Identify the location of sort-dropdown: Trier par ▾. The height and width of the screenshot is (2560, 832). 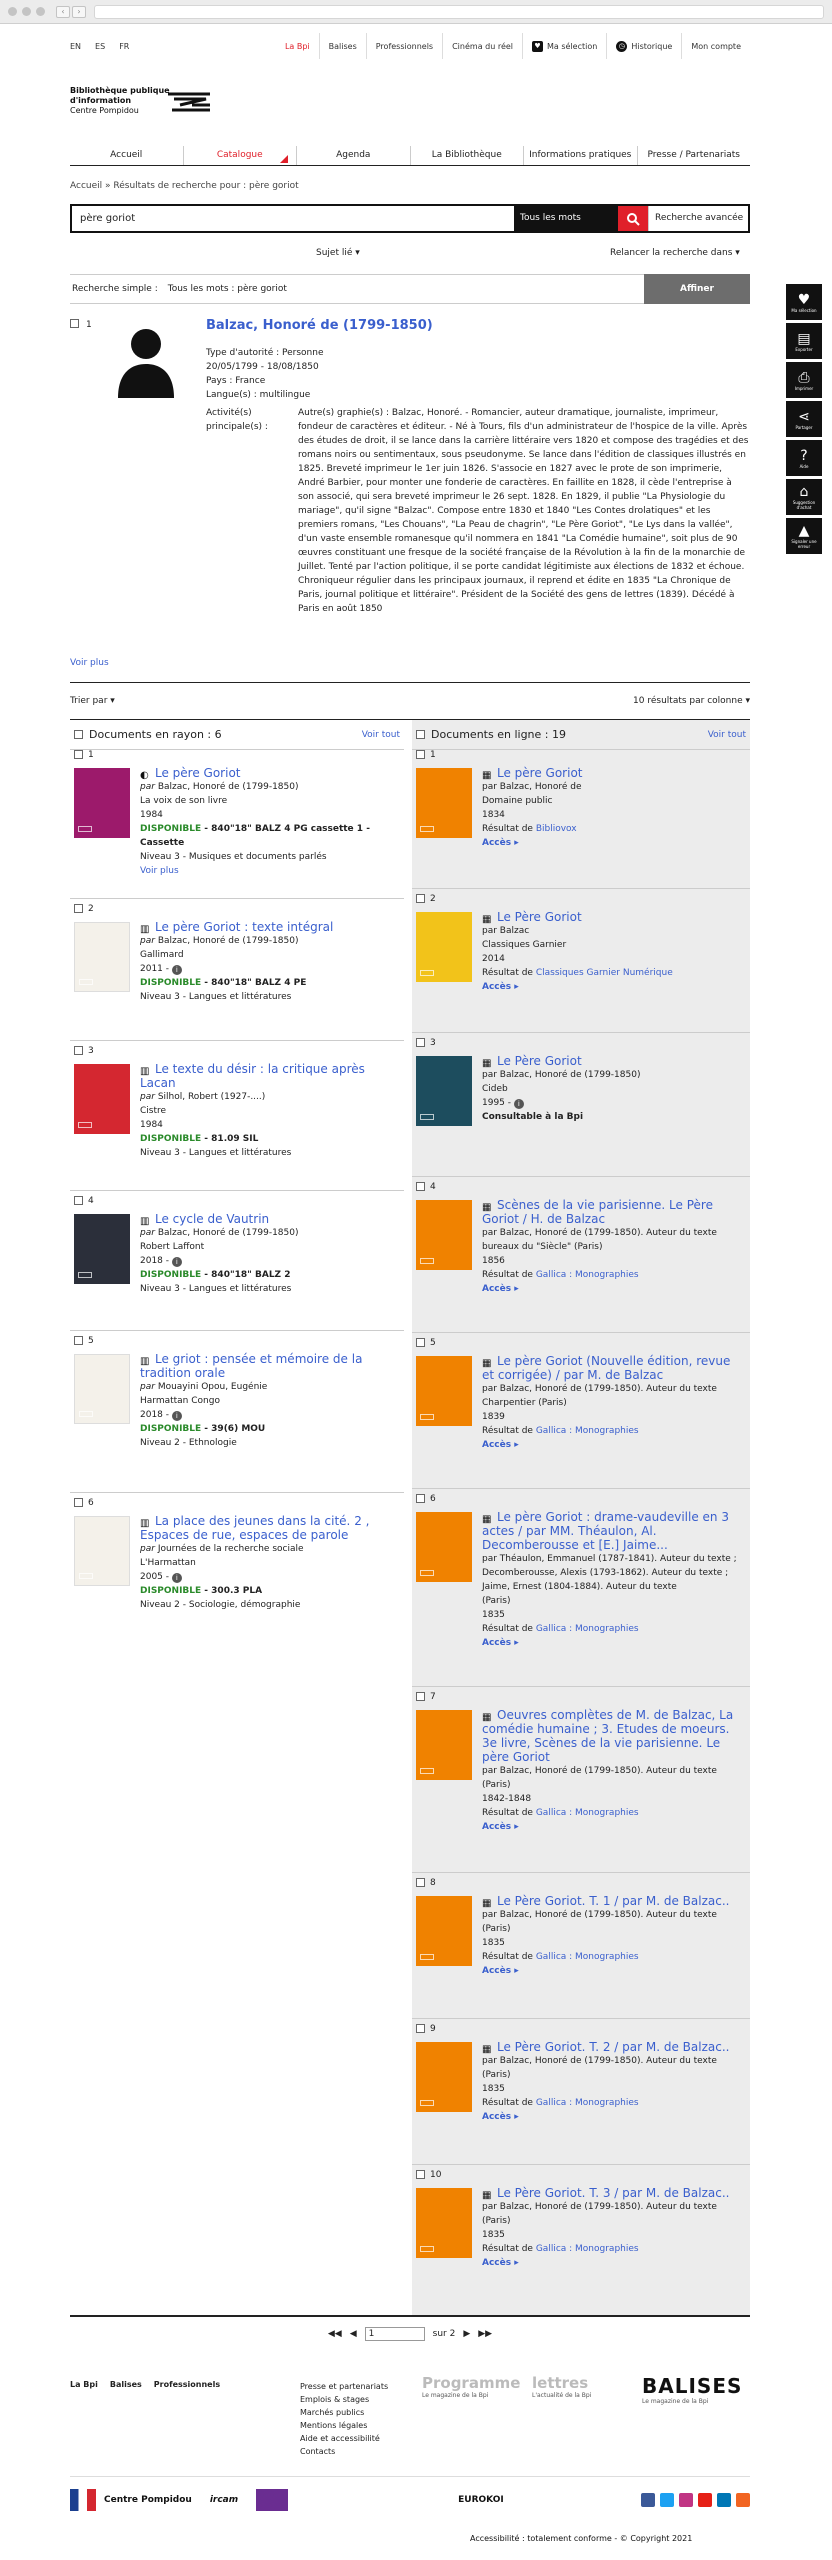
(92, 701).